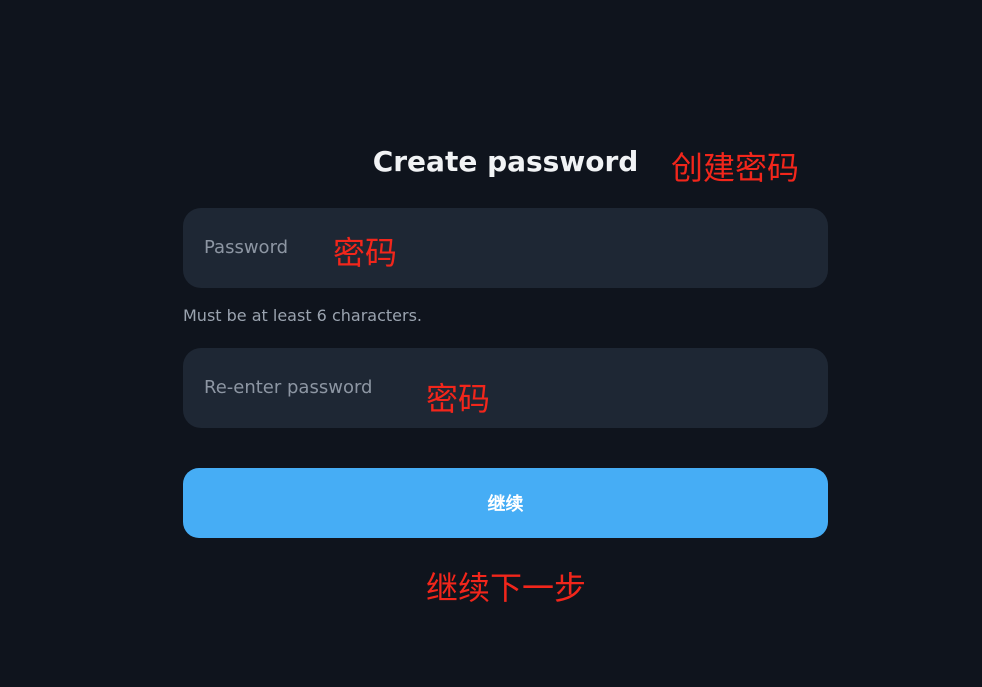 This screenshot has width=982, height=687. I want to click on reenter-password-input, so click(505, 388).